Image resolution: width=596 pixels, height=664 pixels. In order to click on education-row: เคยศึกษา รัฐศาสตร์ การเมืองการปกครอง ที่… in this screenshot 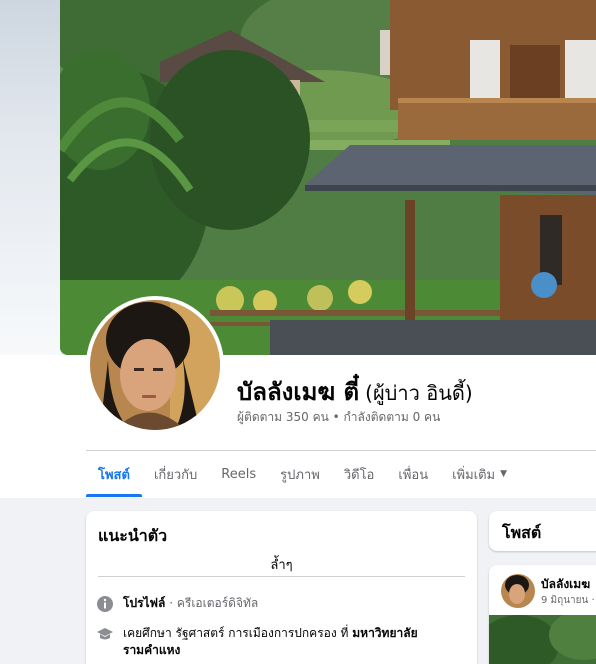, I will do `click(276, 642)`.